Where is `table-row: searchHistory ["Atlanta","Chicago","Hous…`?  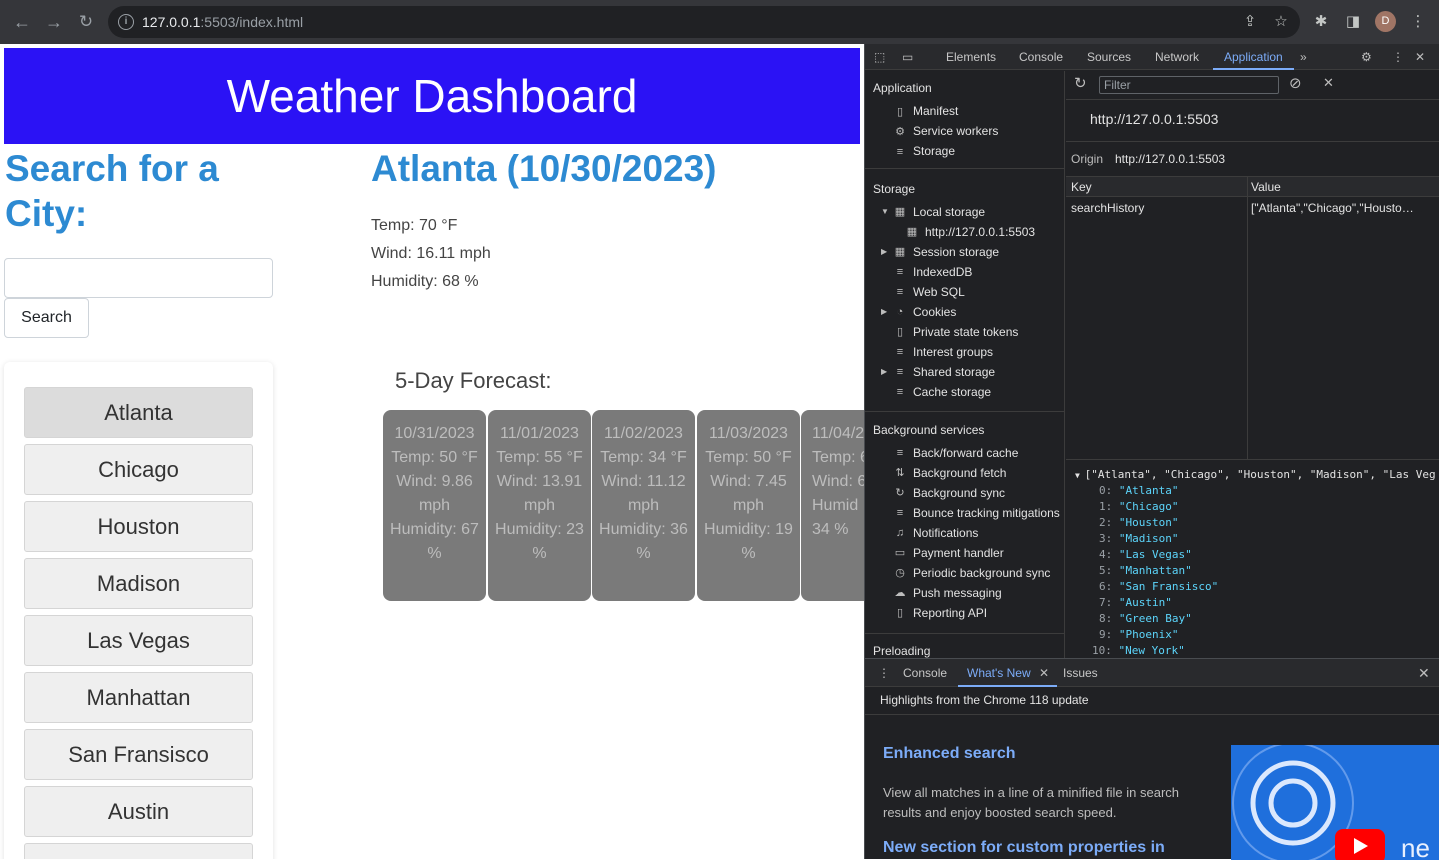
table-row: searchHistory ["Atlanta","Chicago","Hous… is located at coordinates (1252, 207).